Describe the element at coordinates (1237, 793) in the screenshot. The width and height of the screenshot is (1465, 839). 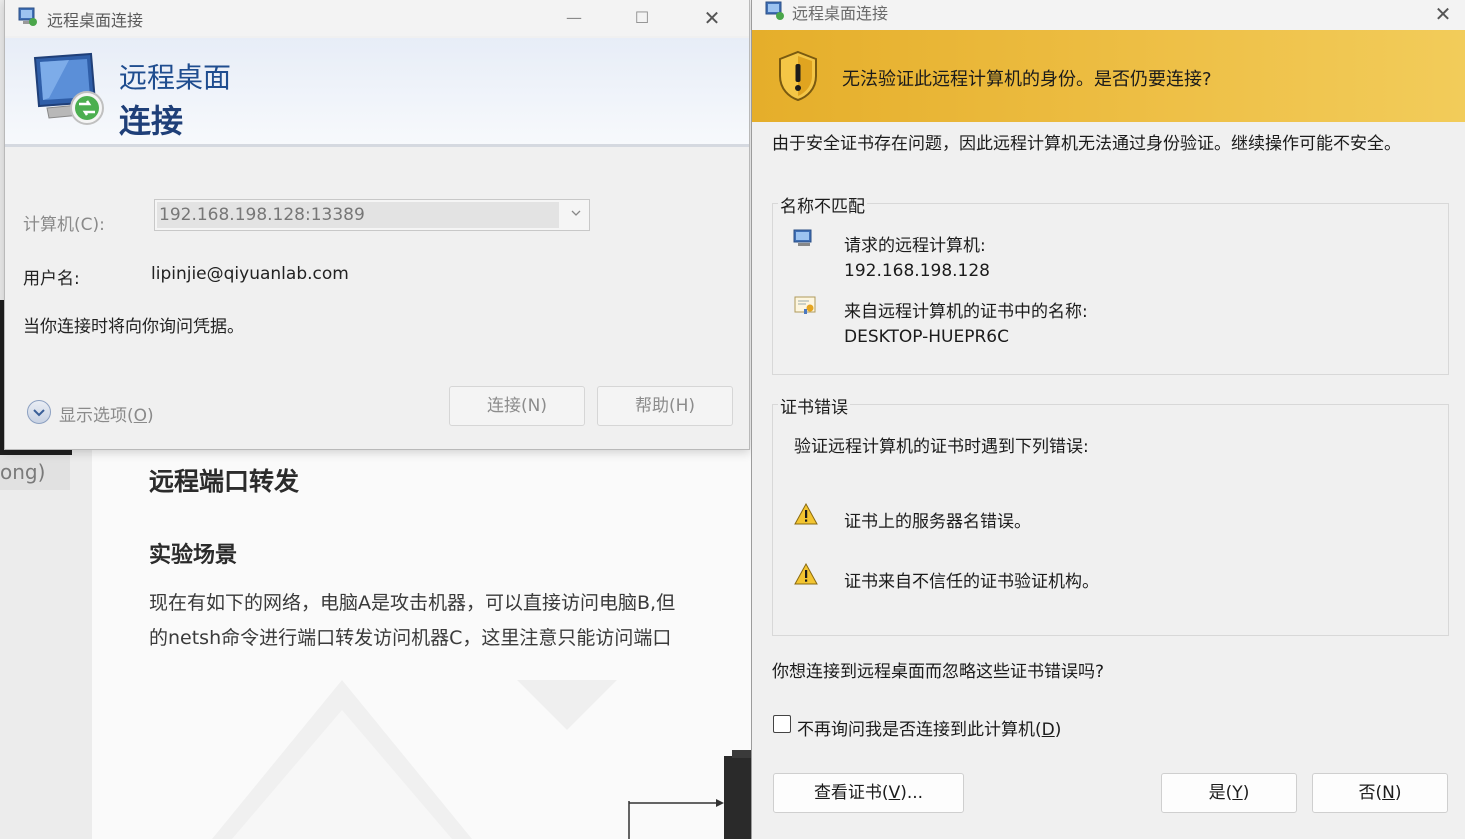
I see `yes-hotkey: Y` at that location.